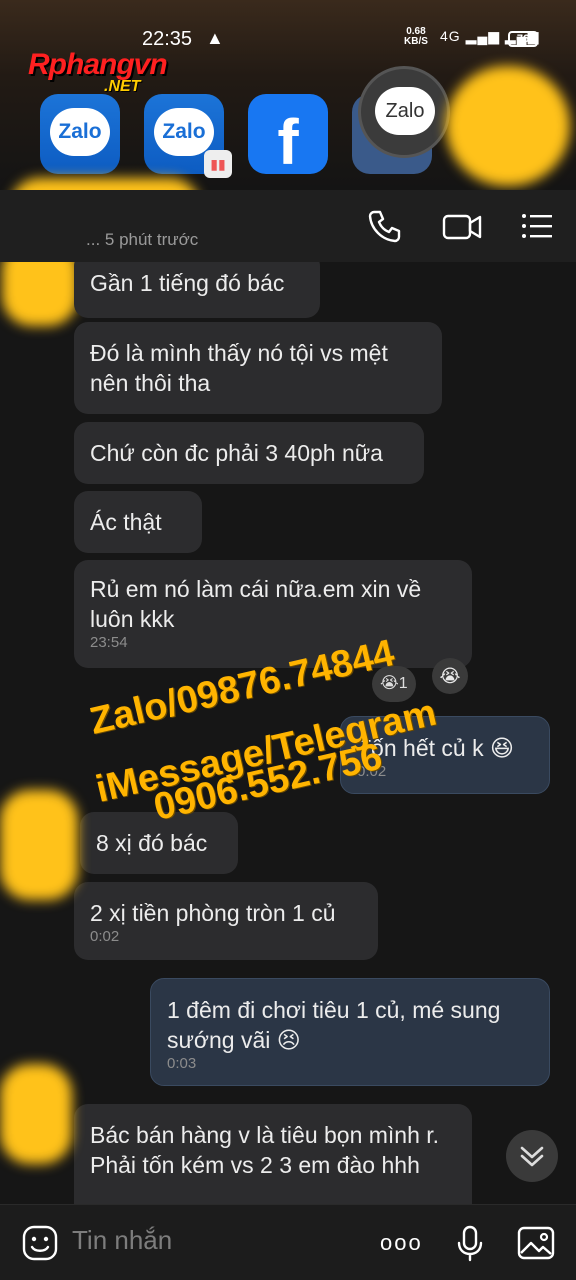 This screenshot has height=1280, width=576. What do you see at coordinates (109, 642) in the screenshot?
I see `message-time: 23:54` at bounding box center [109, 642].